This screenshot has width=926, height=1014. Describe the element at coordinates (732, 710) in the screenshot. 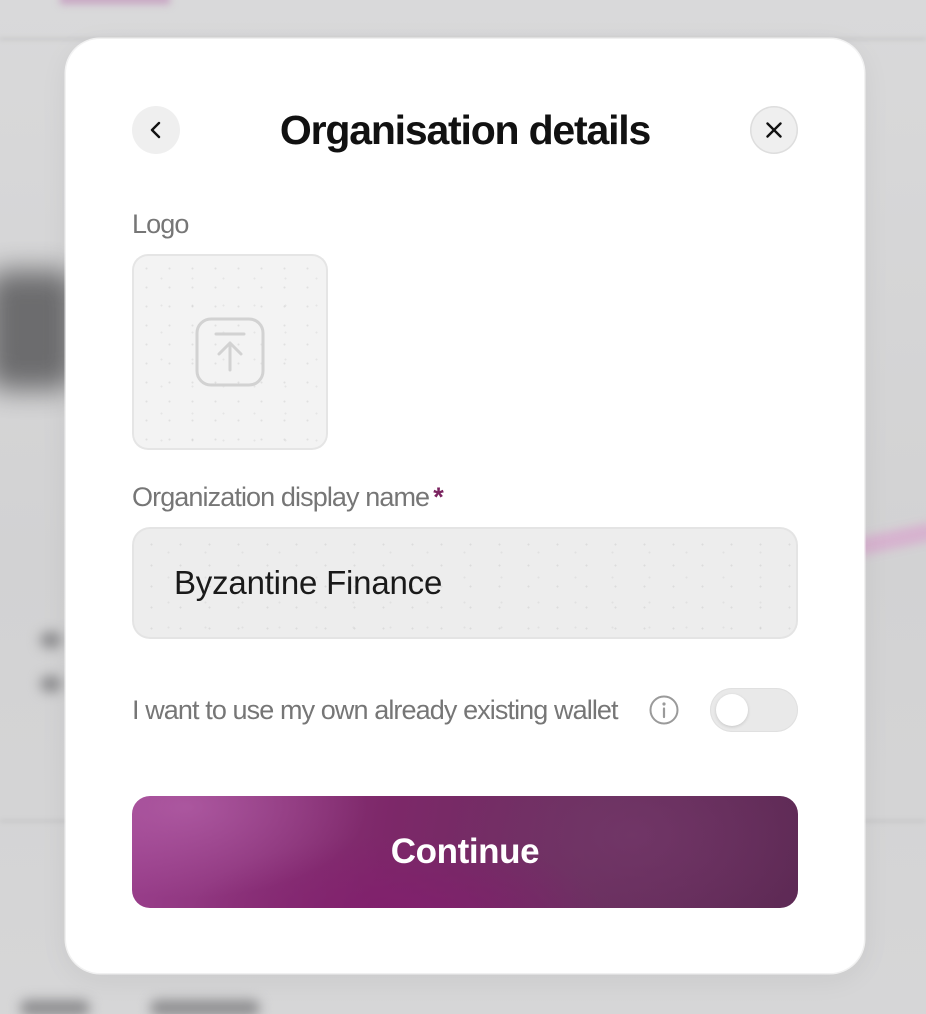

I see `toggle-knob` at that location.